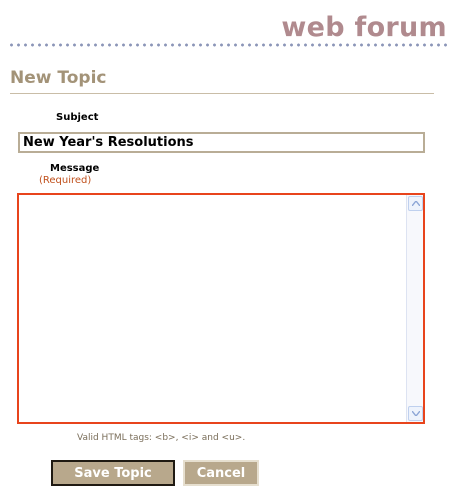 Image resolution: width=456 pixels, height=498 pixels. I want to click on message-scrollbar, so click(414, 308).